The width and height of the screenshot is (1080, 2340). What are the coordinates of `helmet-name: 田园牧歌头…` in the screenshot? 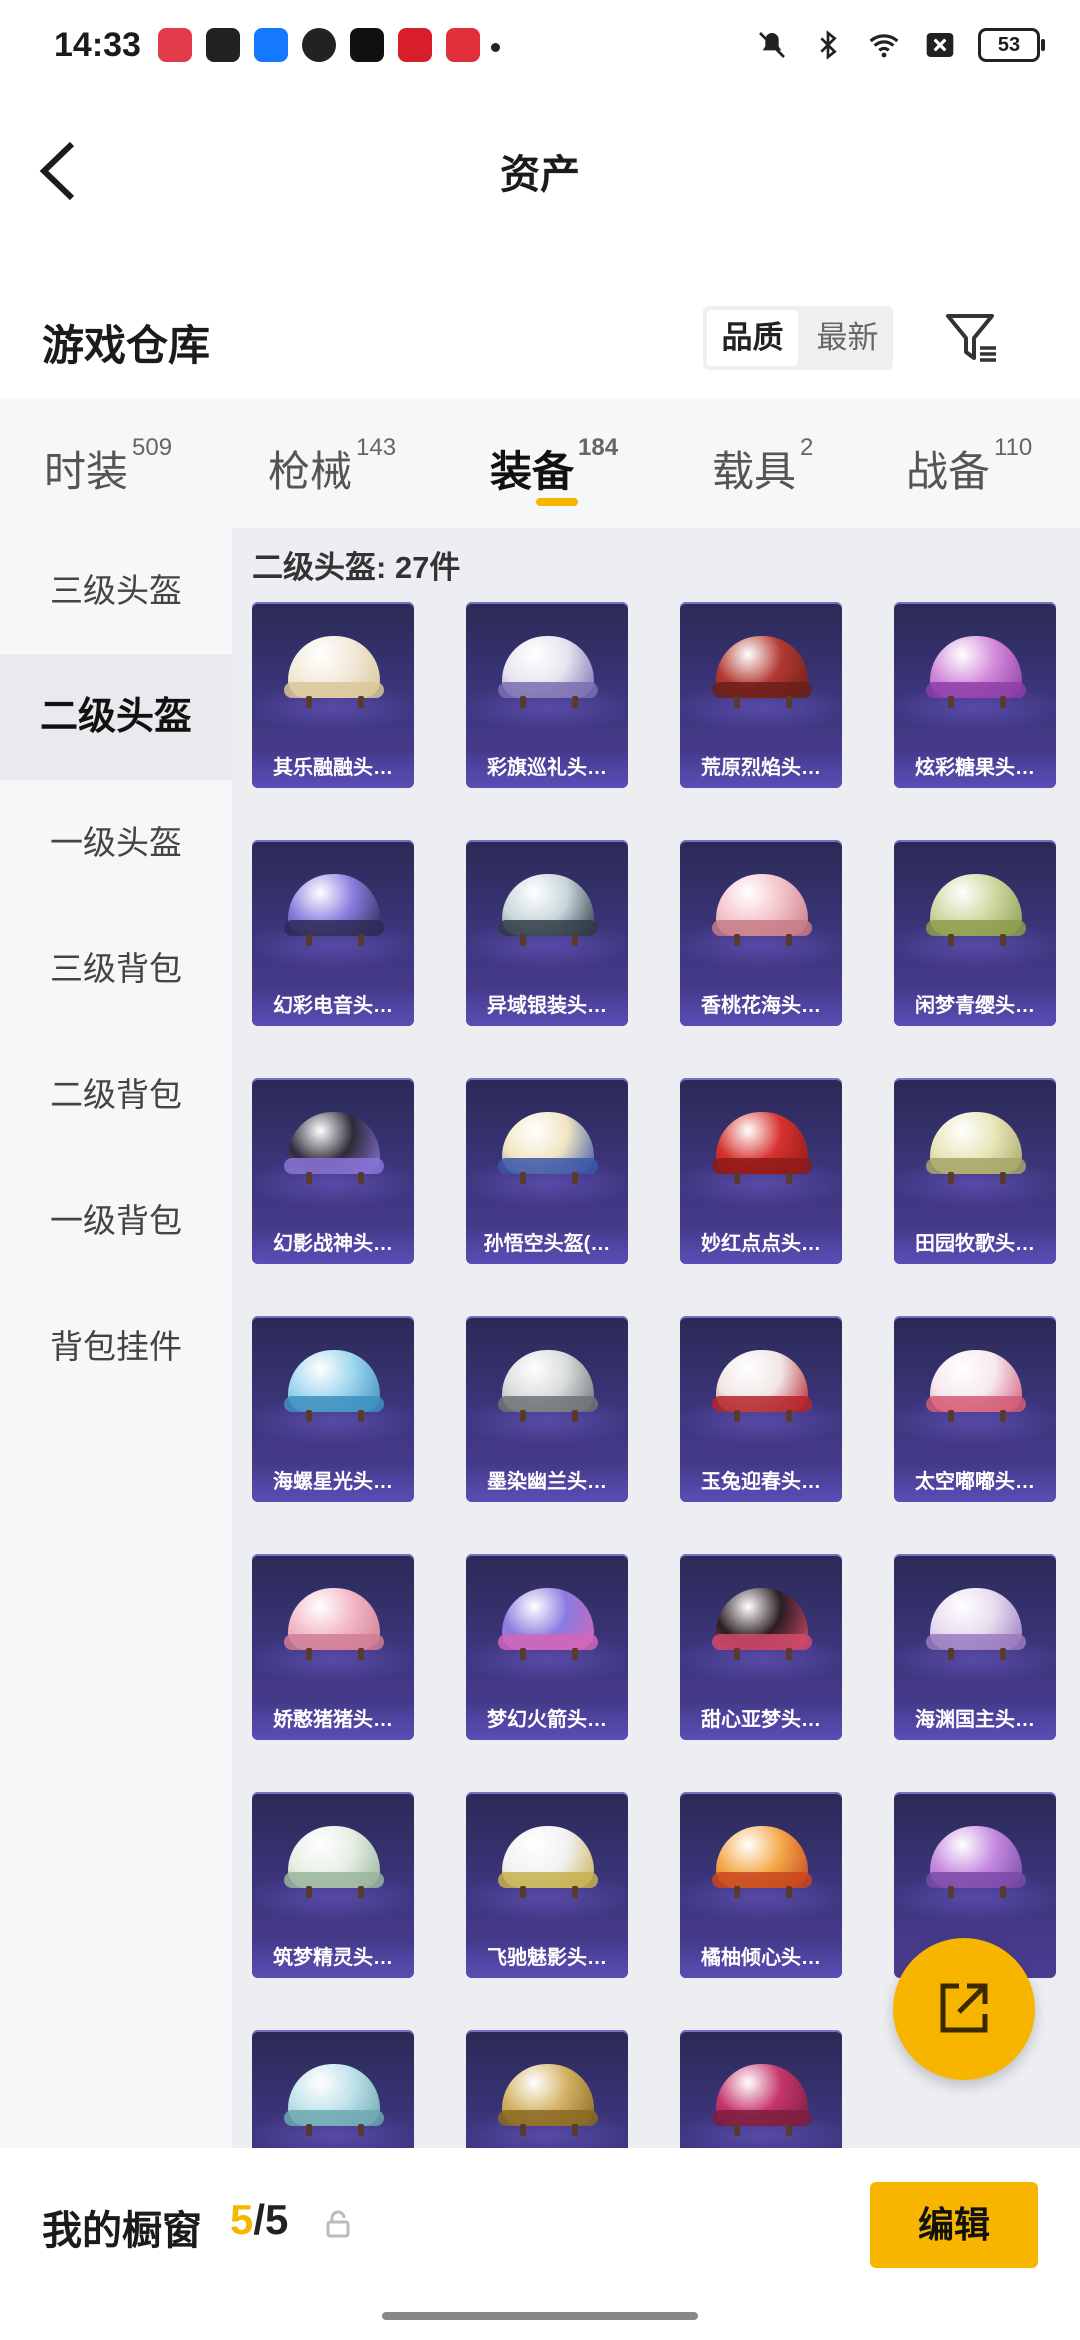 It's located at (975, 1244).